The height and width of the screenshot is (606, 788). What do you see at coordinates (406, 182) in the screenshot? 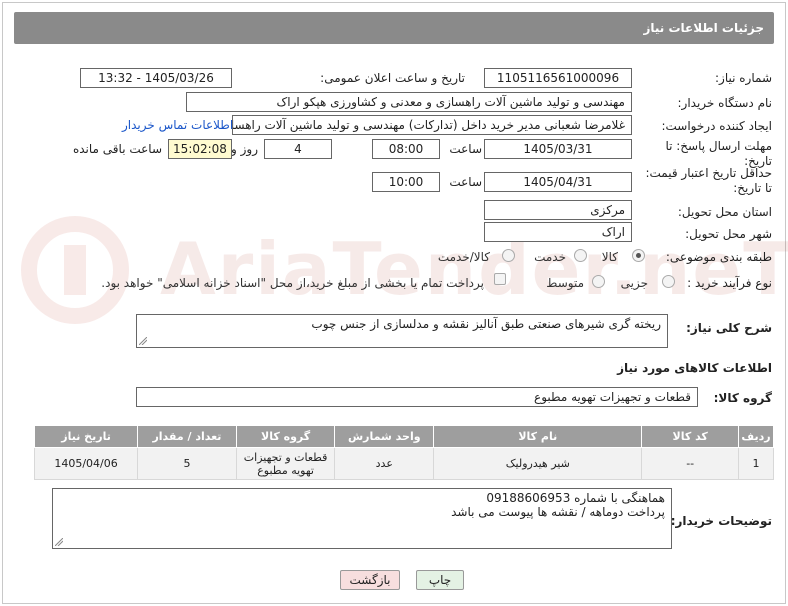
I see `price-validity-time-field: 10:00` at bounding box center [406, 182].